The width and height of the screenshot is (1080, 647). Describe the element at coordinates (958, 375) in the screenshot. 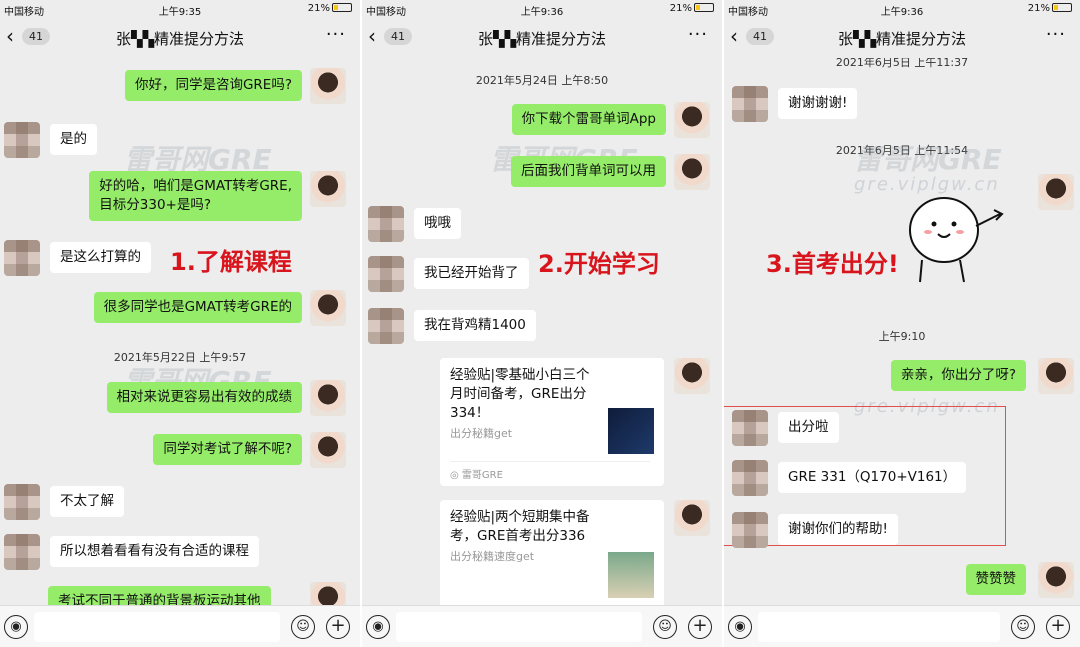

I see `message-bubble: 亲亲，你出分了呀?` at that location.